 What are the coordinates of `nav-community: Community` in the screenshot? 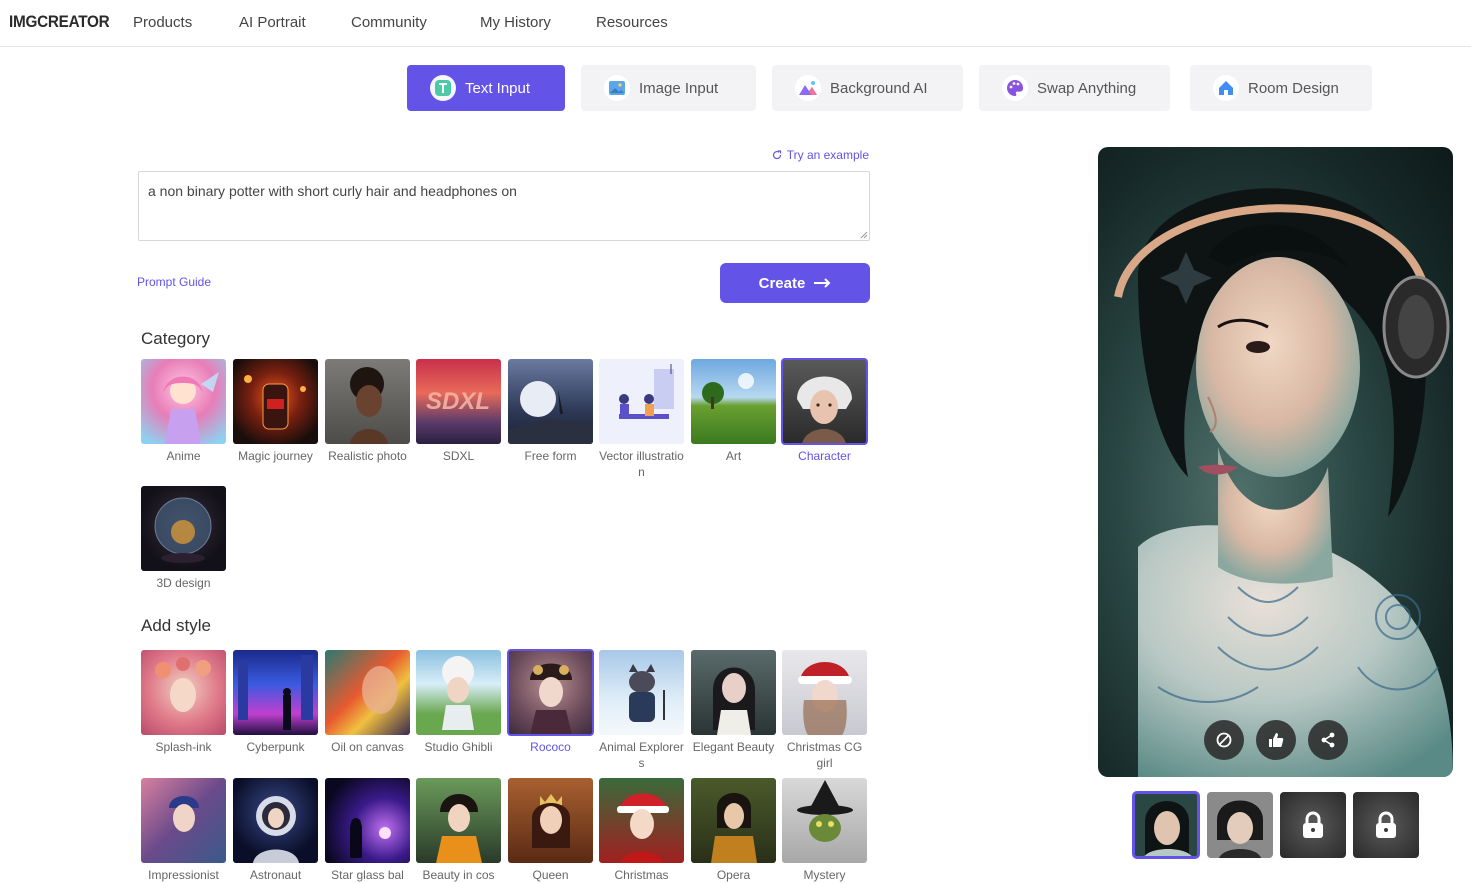 It's located at (389, 22).